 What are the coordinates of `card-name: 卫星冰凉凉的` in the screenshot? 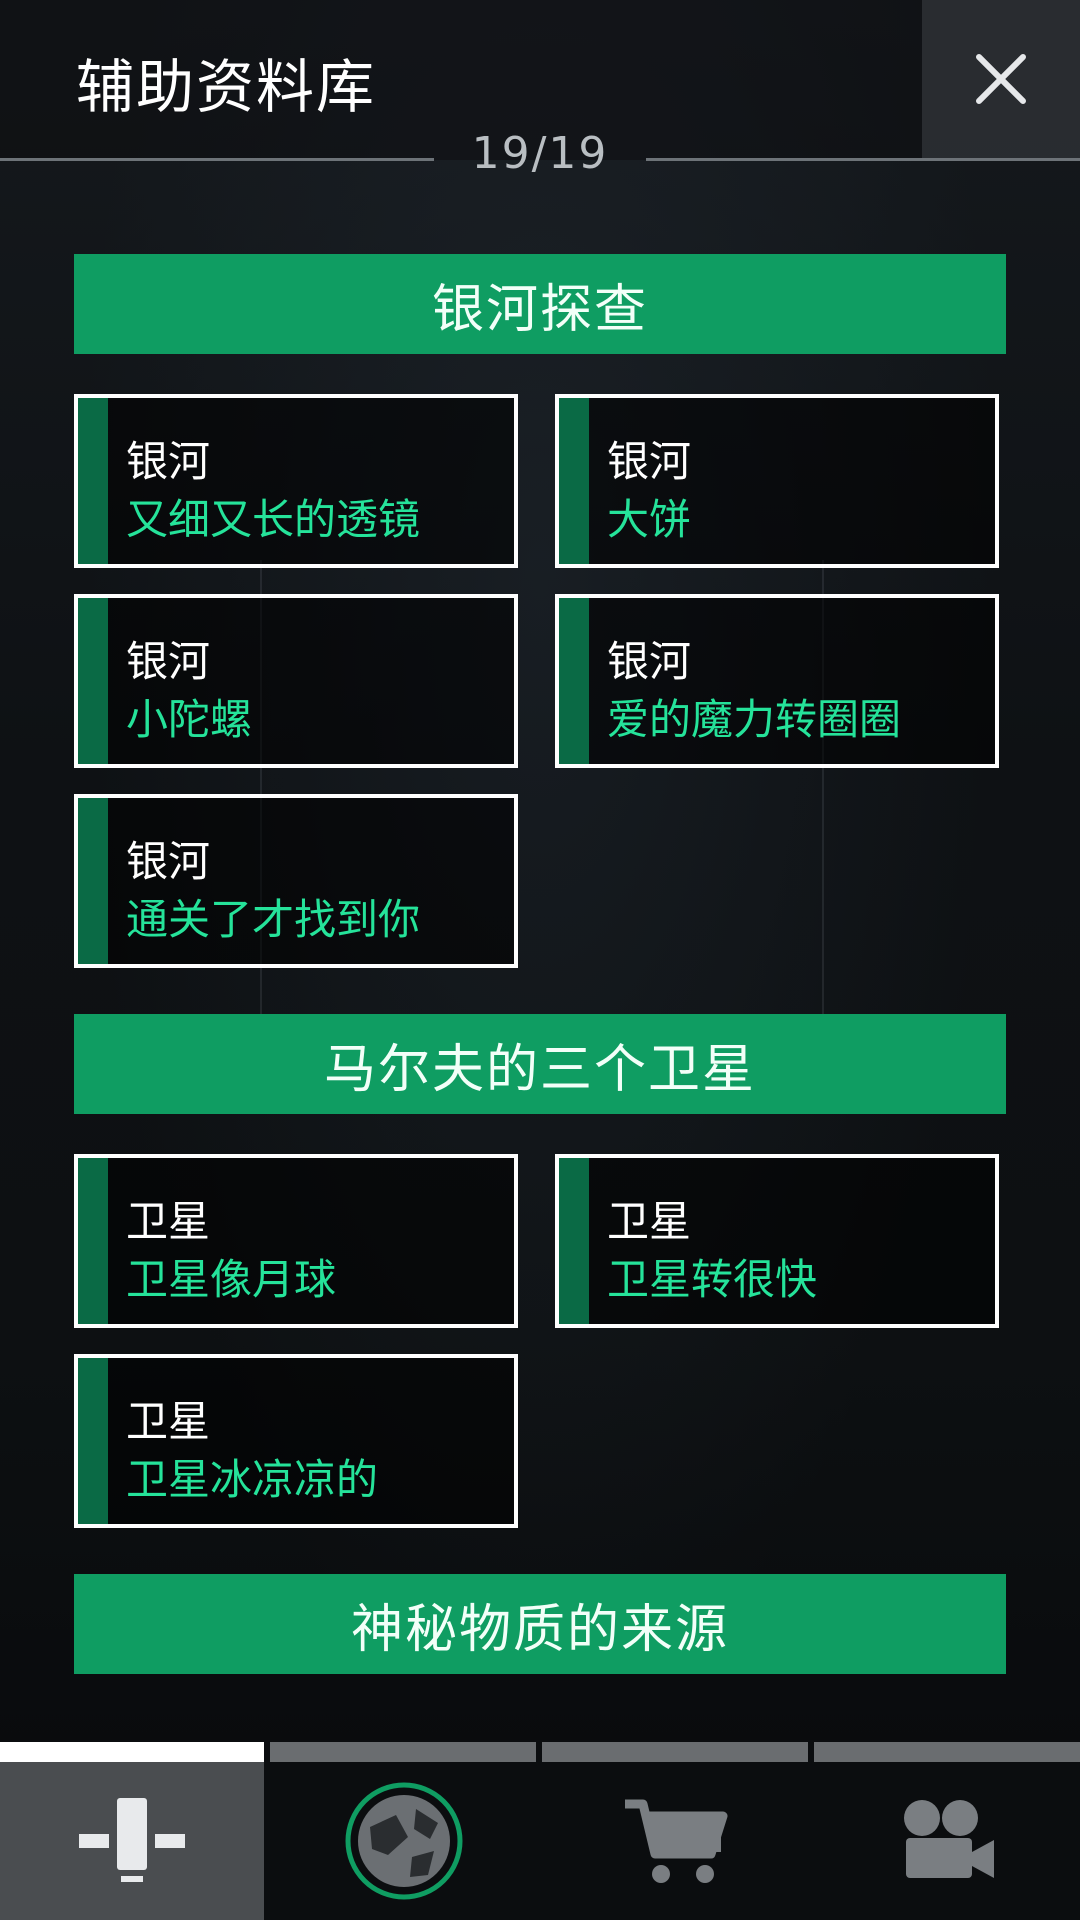 It's located at (252, 1479).